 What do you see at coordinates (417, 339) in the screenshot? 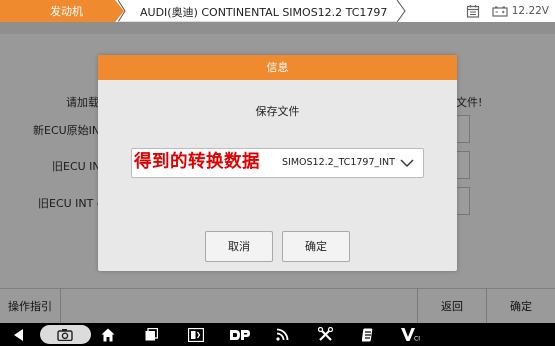
I see `svg-text: CI` at bounding box center [417, 339].